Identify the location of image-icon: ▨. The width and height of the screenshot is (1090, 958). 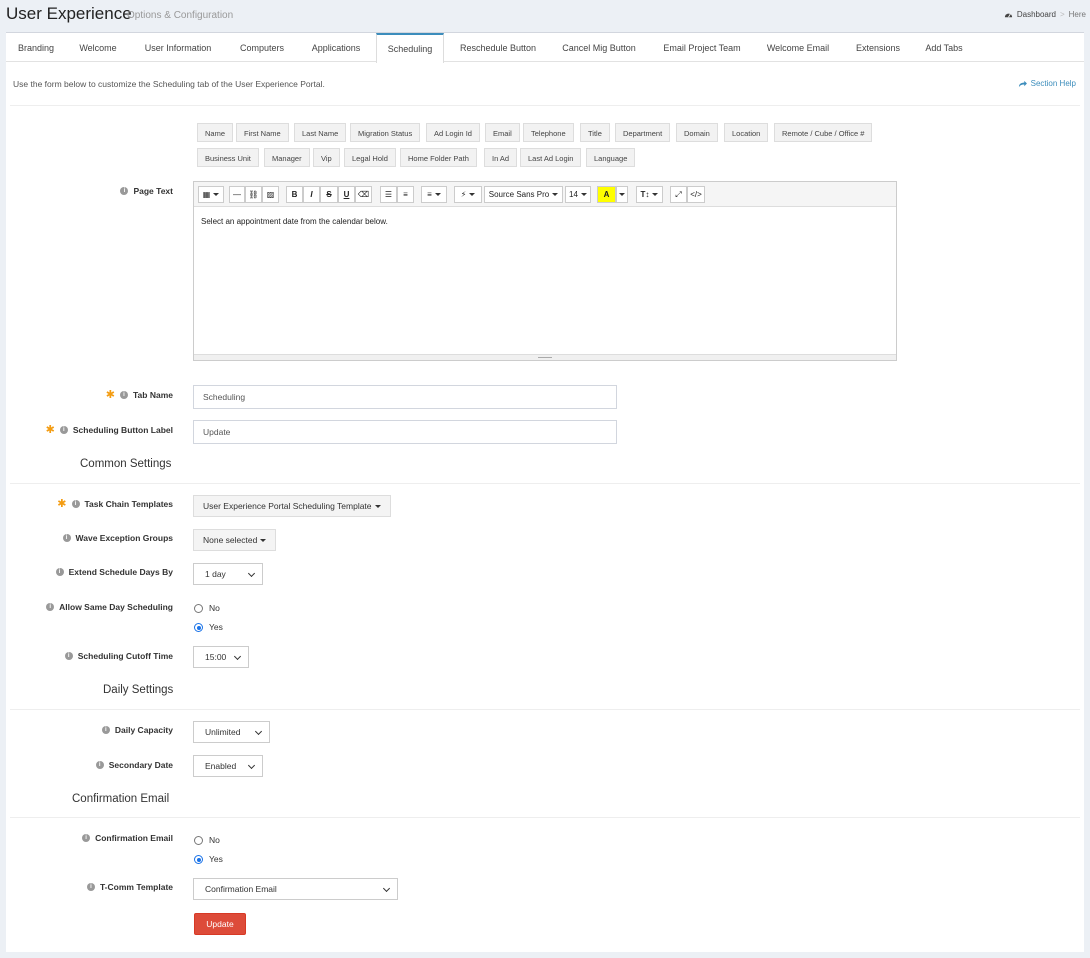
(270, 194).